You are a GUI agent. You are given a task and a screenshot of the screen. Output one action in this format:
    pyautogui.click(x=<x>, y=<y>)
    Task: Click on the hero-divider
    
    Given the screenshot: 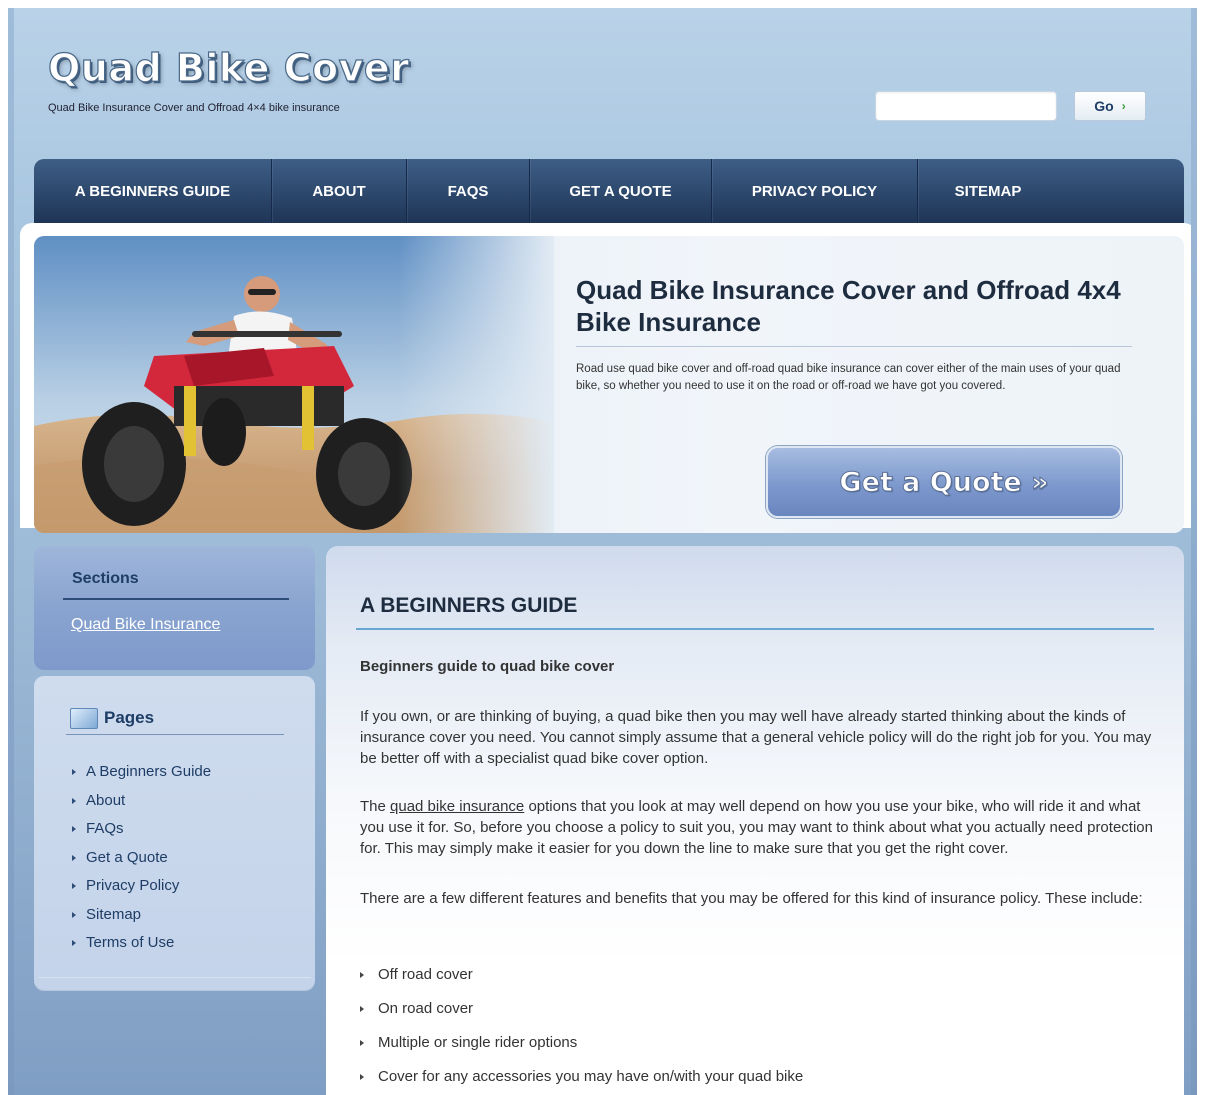 What is the action you would take?
    pyautogui.click(x=854, y=346)
    